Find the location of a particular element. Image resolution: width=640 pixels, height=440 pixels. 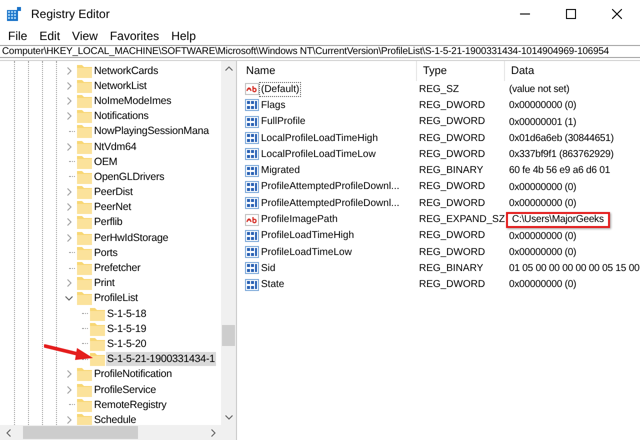

tree-item: Prefetcher is located at coordinates (117, 268).